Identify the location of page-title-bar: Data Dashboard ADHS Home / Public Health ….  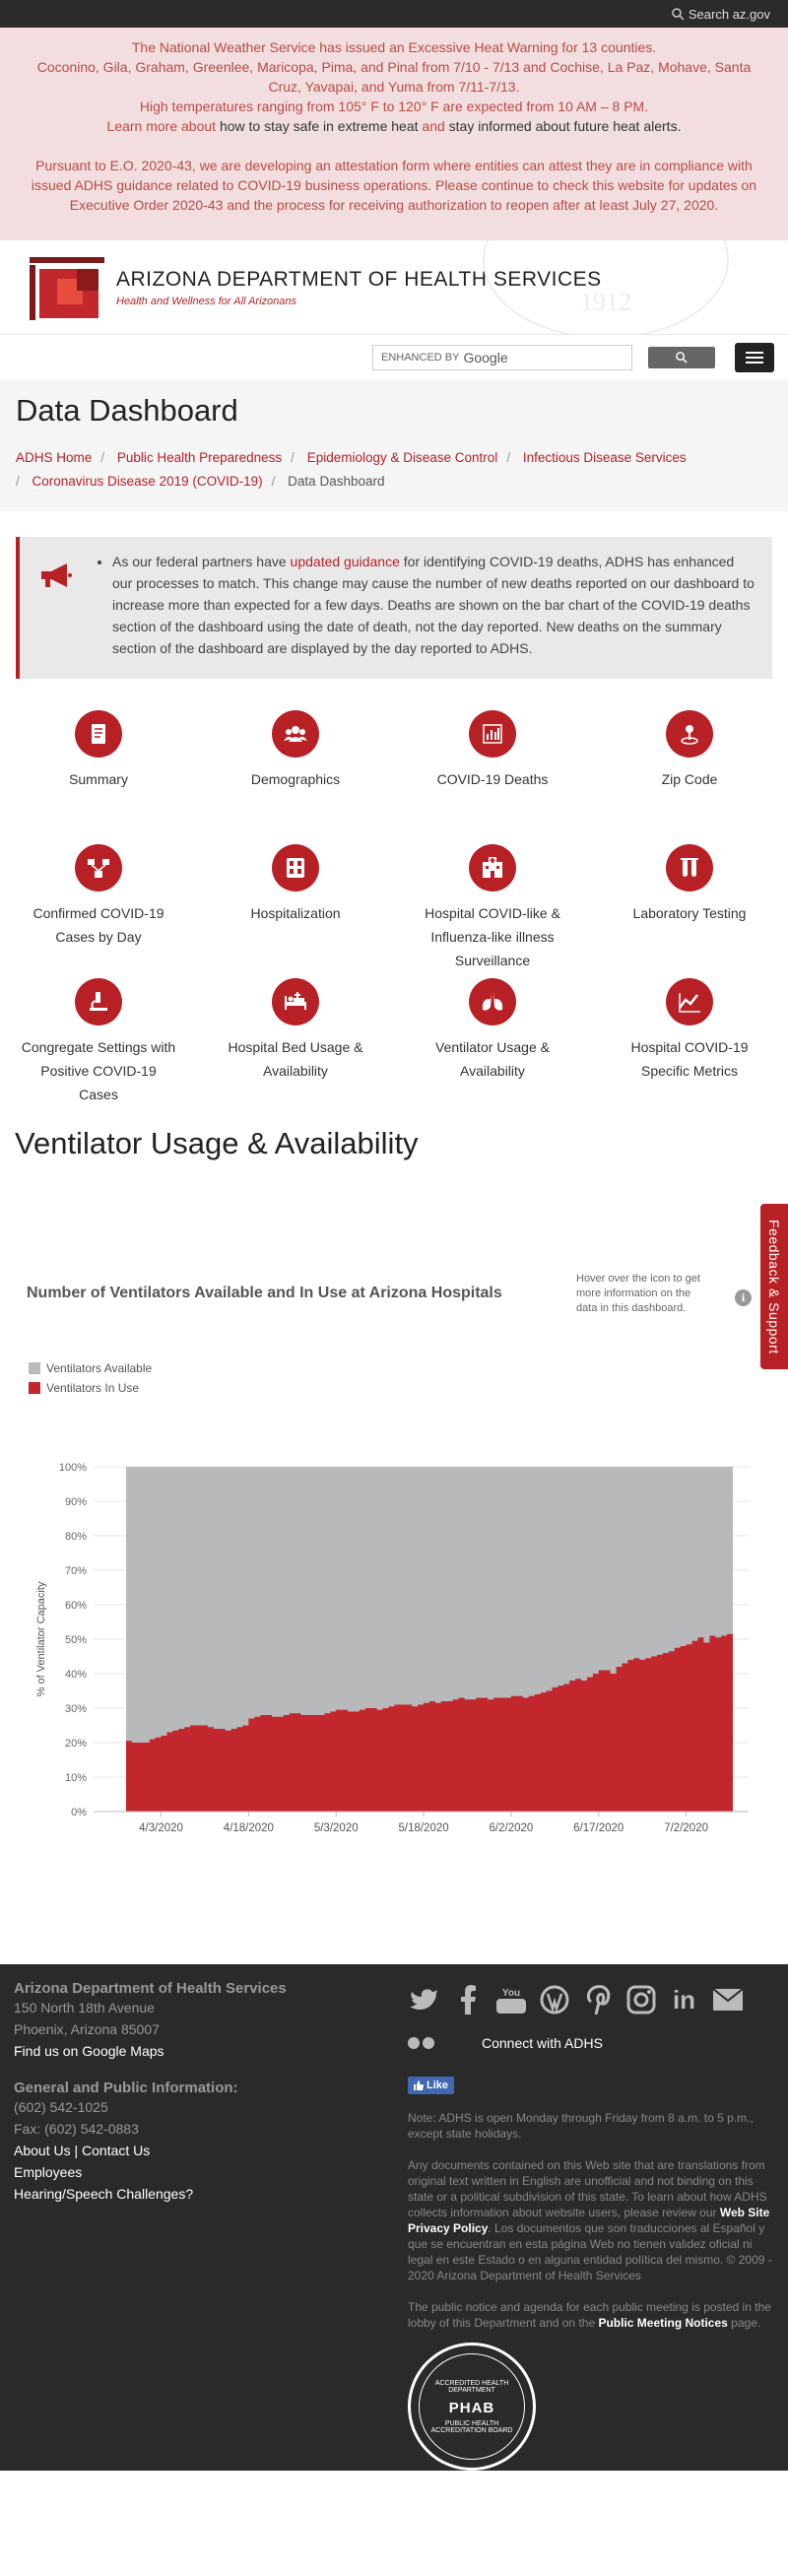
(394, 445).